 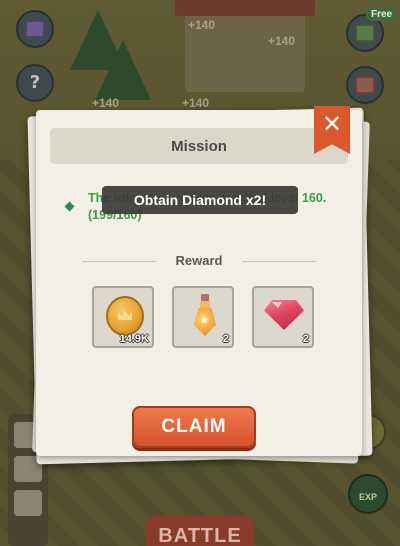 What do you see at coordinates (368, 494) in the screenshot?
I see `exp-button: EXP` at bounding box center [368, 494].